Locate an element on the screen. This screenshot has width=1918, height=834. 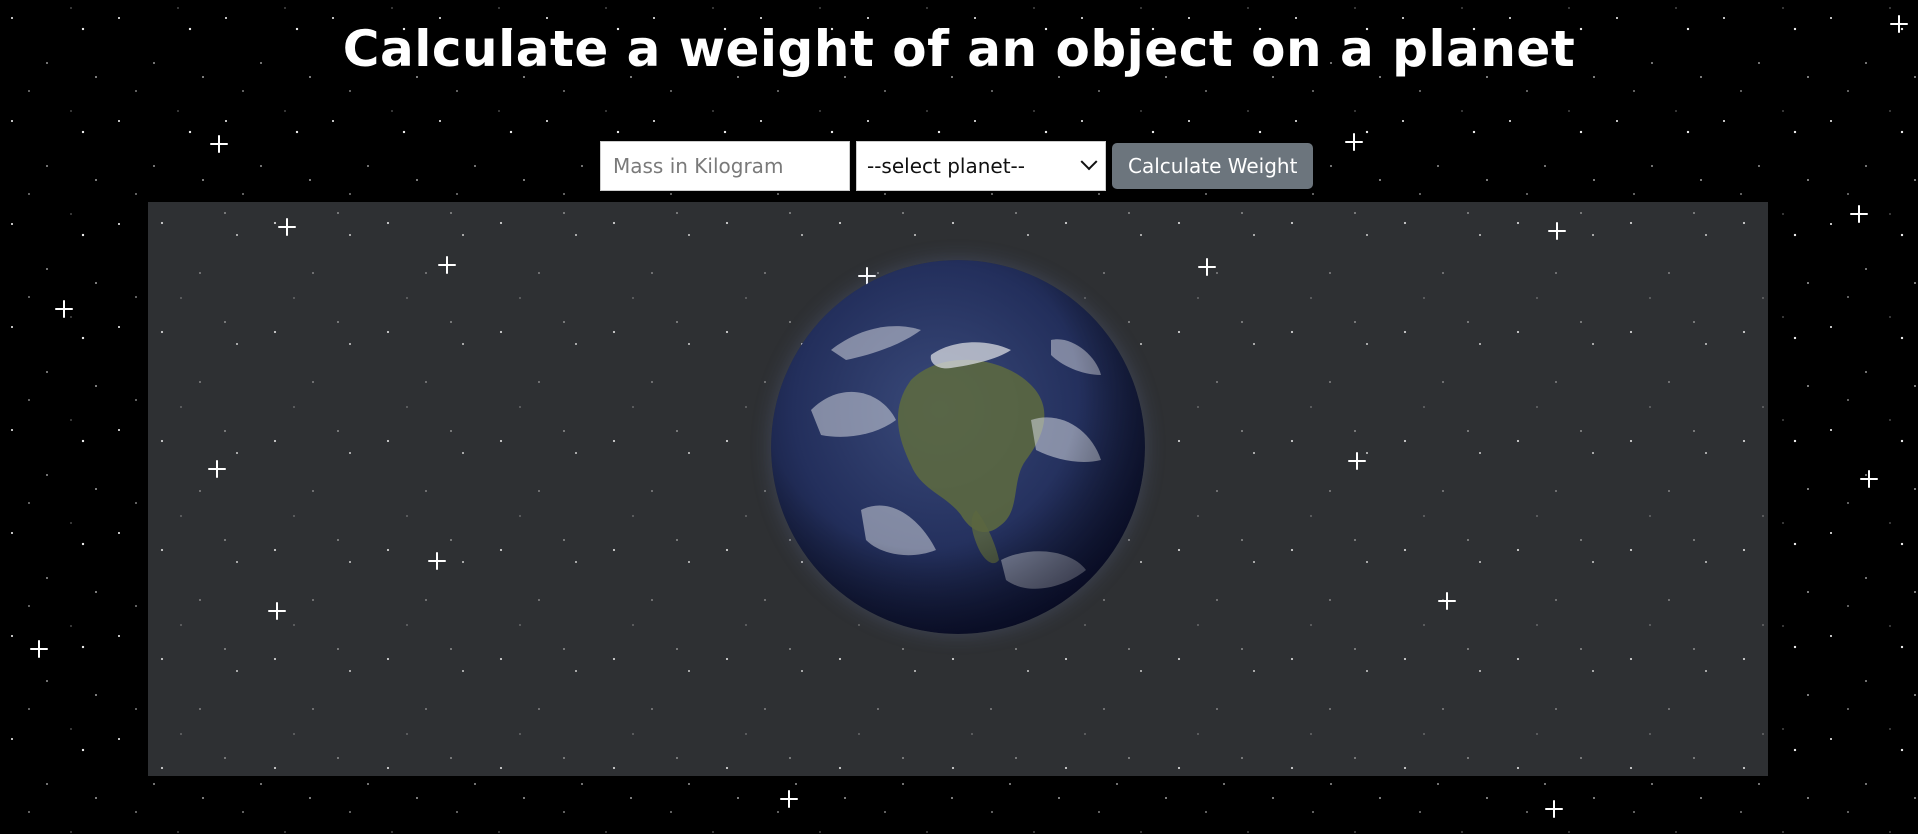
chevron-down-icon is located at coordinates (1089, 162).